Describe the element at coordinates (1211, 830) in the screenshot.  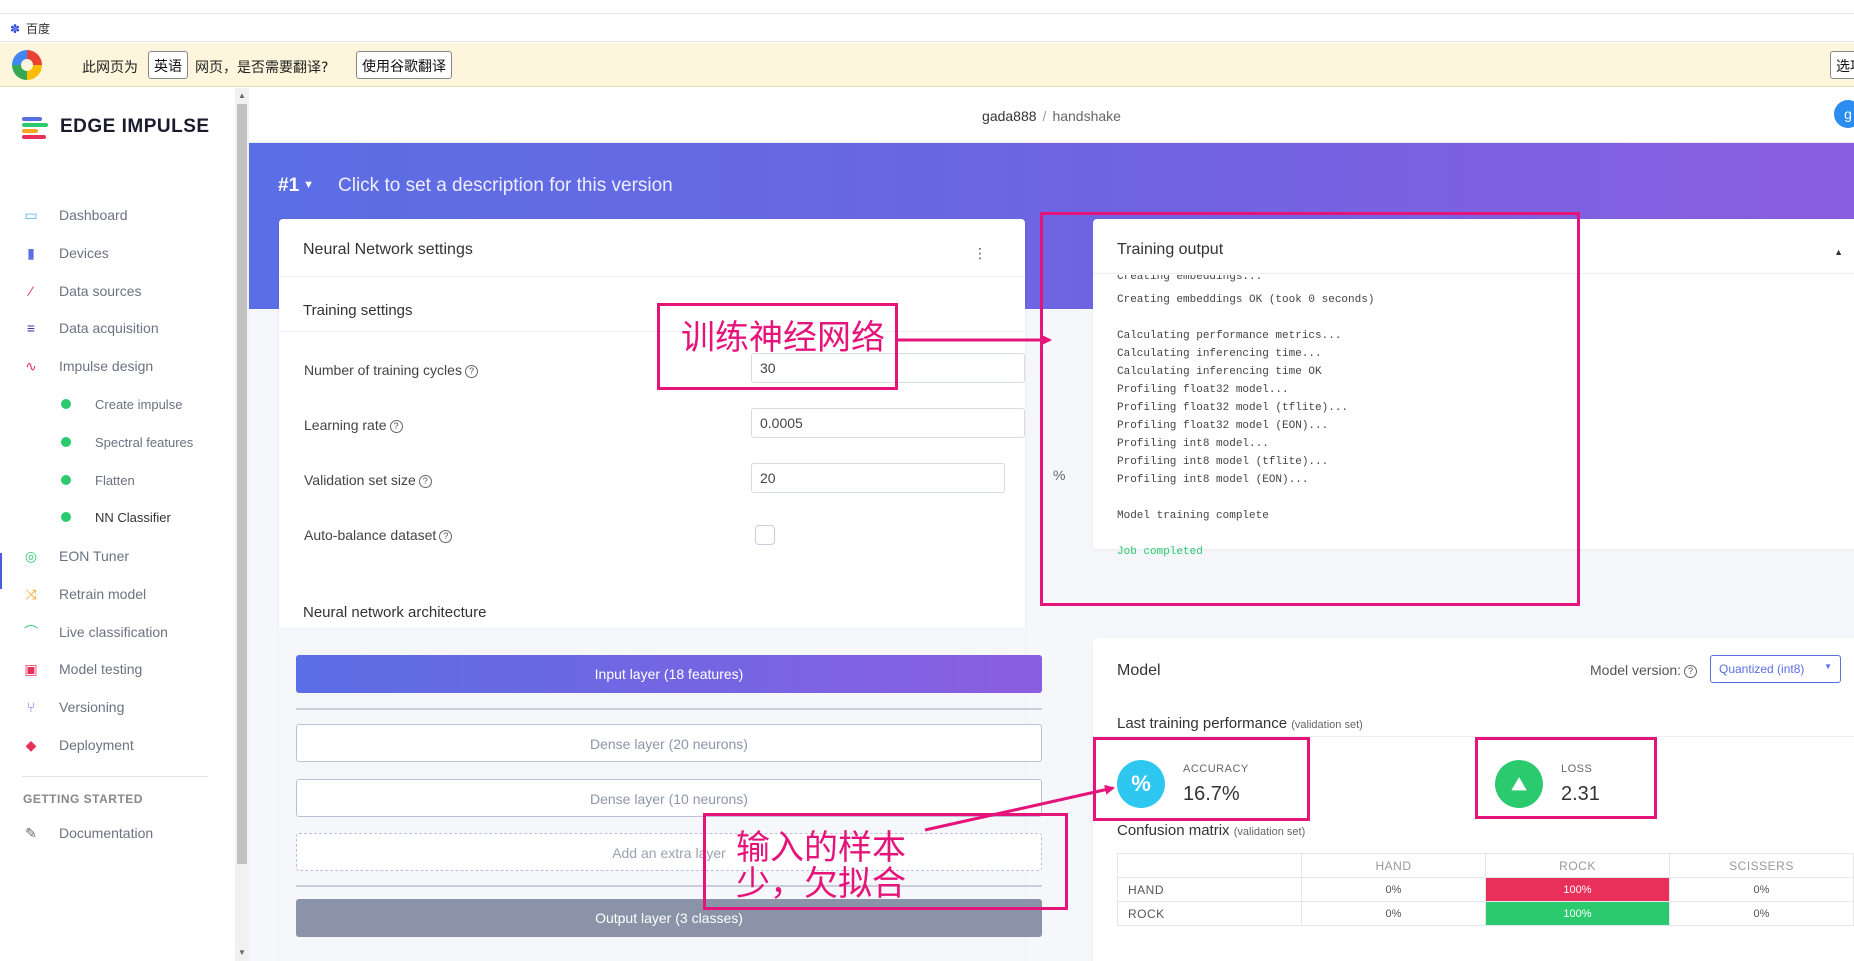
I see `confusion-matrix-title: Confusion matrix (validation set)` at that location.